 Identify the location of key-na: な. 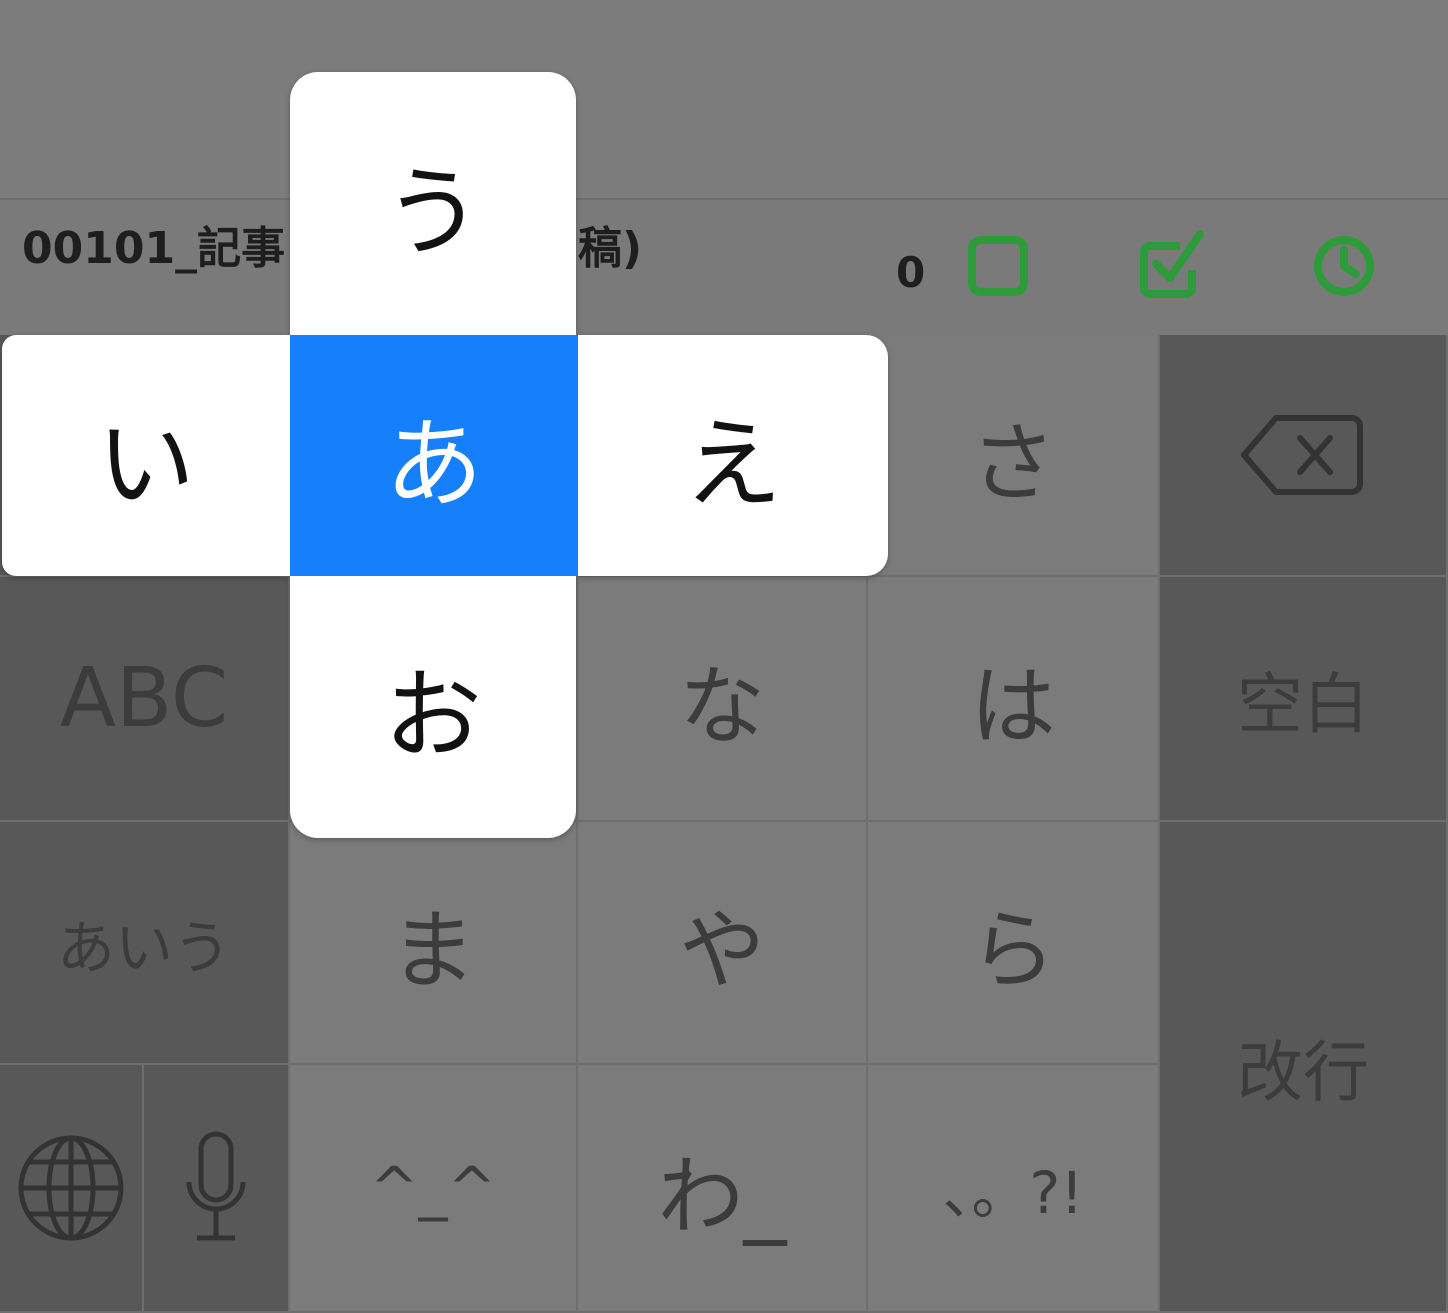
(723, 699).